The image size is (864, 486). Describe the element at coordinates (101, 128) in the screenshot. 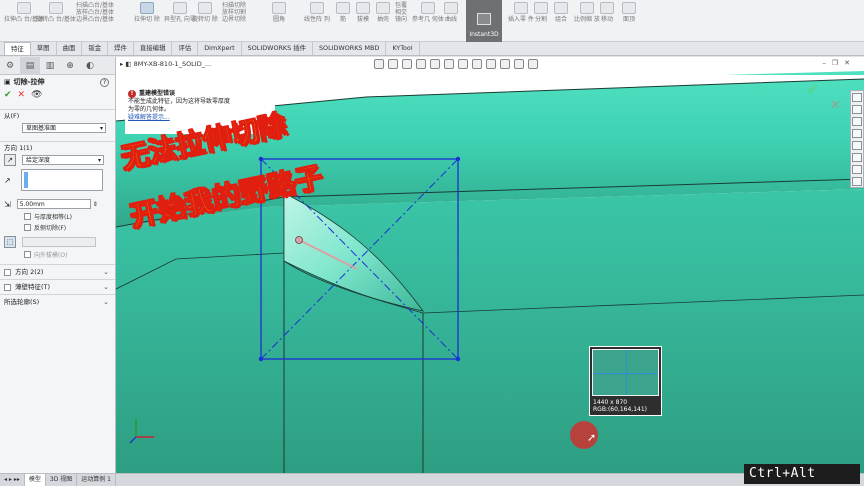

I see `chevron-down-icon: ▾` at that location.